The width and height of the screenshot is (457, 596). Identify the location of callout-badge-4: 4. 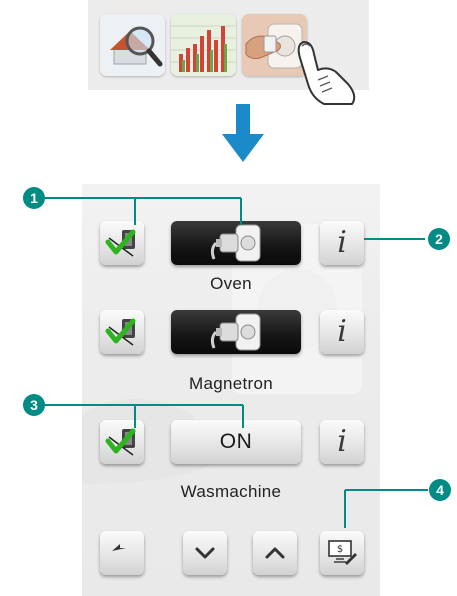
(440, 490).